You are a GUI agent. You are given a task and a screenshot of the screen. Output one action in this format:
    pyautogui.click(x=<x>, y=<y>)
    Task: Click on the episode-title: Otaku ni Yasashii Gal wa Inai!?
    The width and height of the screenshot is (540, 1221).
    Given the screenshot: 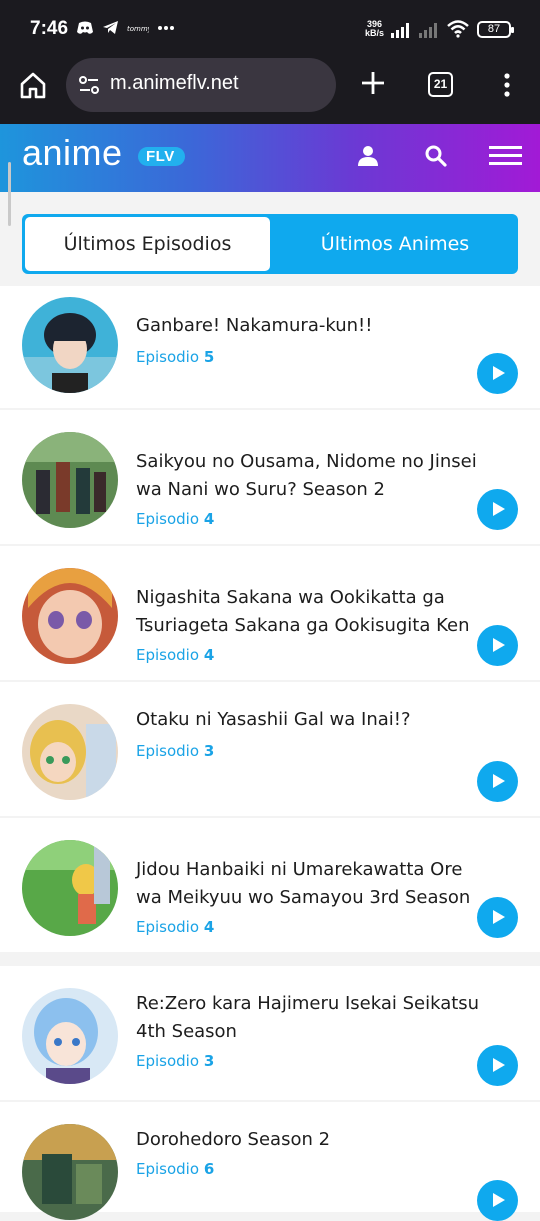 What is the action you would take?
    pyautogui.click(x=308, y=720)
    